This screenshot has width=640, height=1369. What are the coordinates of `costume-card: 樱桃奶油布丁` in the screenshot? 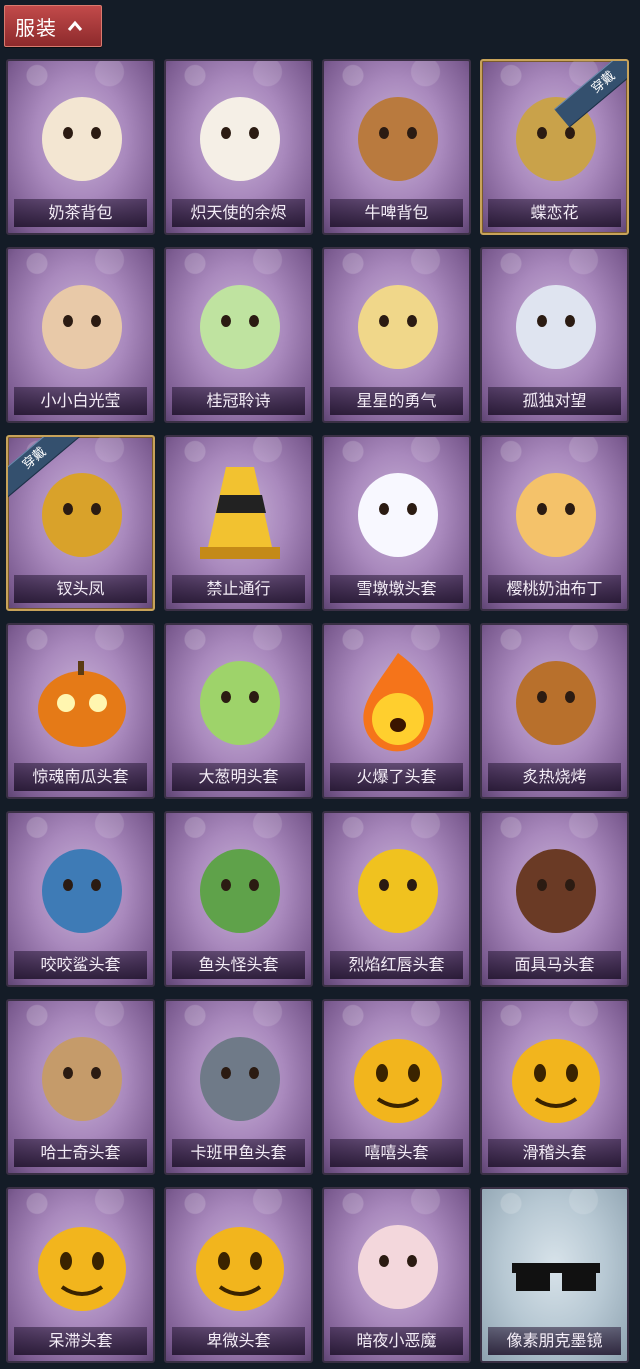 It's located at (554, 523).